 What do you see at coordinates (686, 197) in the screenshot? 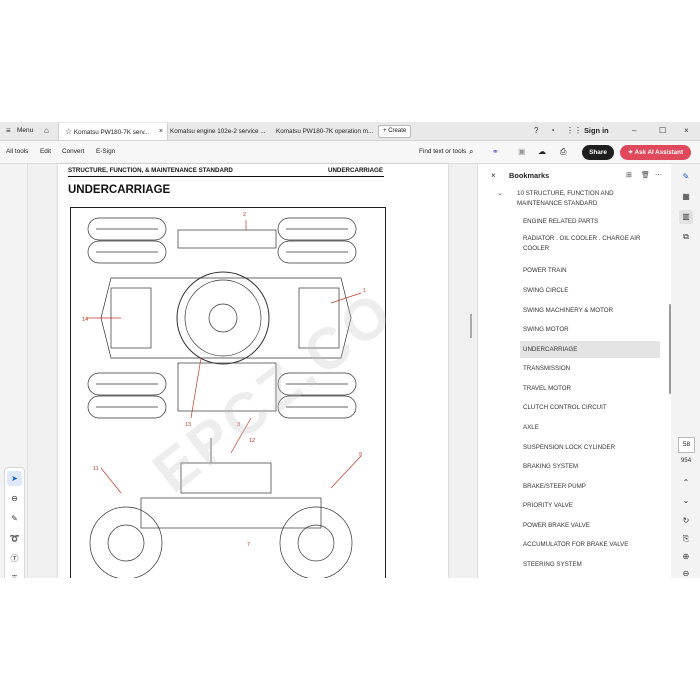
I see `thumbnails-icon: ▦` at bounding box center [686, 197].